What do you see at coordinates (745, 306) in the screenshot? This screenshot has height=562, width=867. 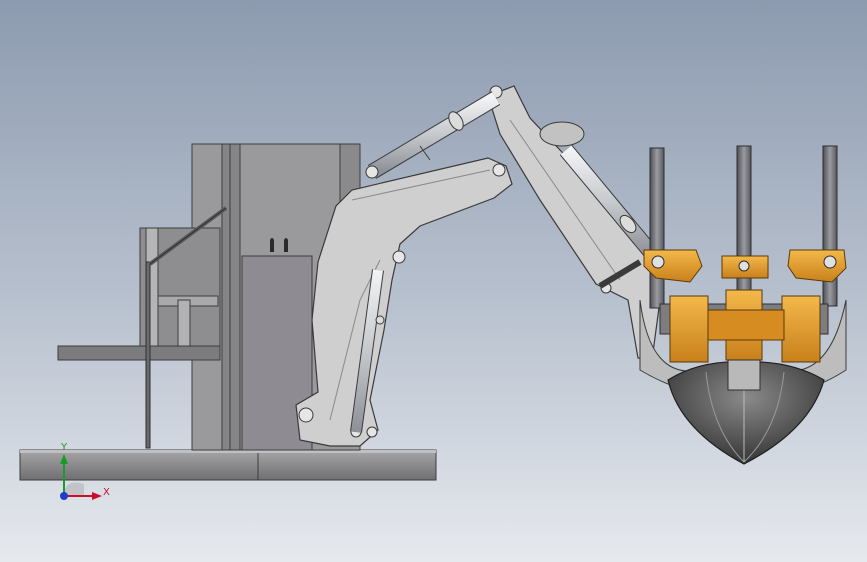 I see `orange-brackets` at bounding box center [745, 306].